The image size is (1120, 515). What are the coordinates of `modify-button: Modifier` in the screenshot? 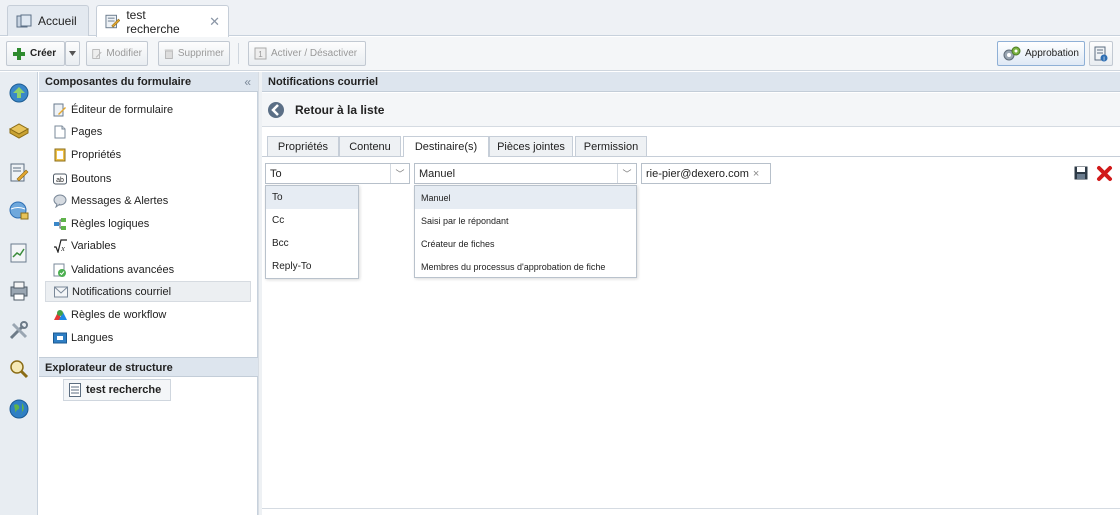 It's located at (117, 53).